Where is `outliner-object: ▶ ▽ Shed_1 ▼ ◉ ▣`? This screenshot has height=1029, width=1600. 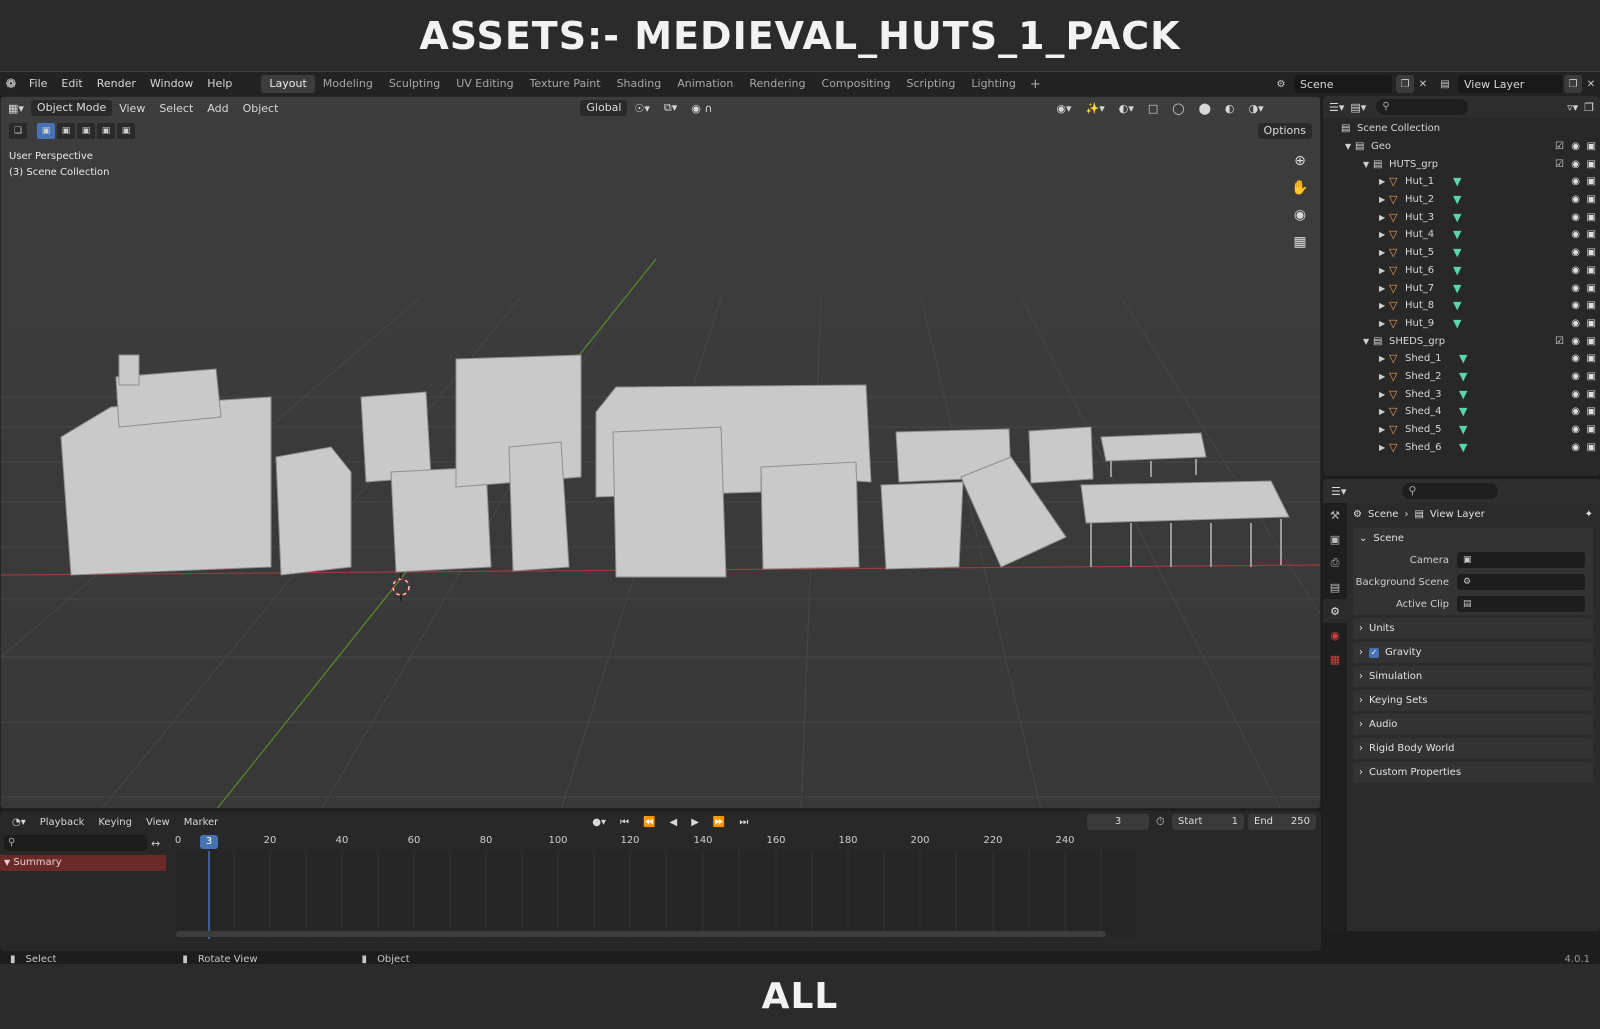 outliner-object: ▶ ▽ Shed_1 ▼ ◉ ▣ is located at coordinates (1461, 359).